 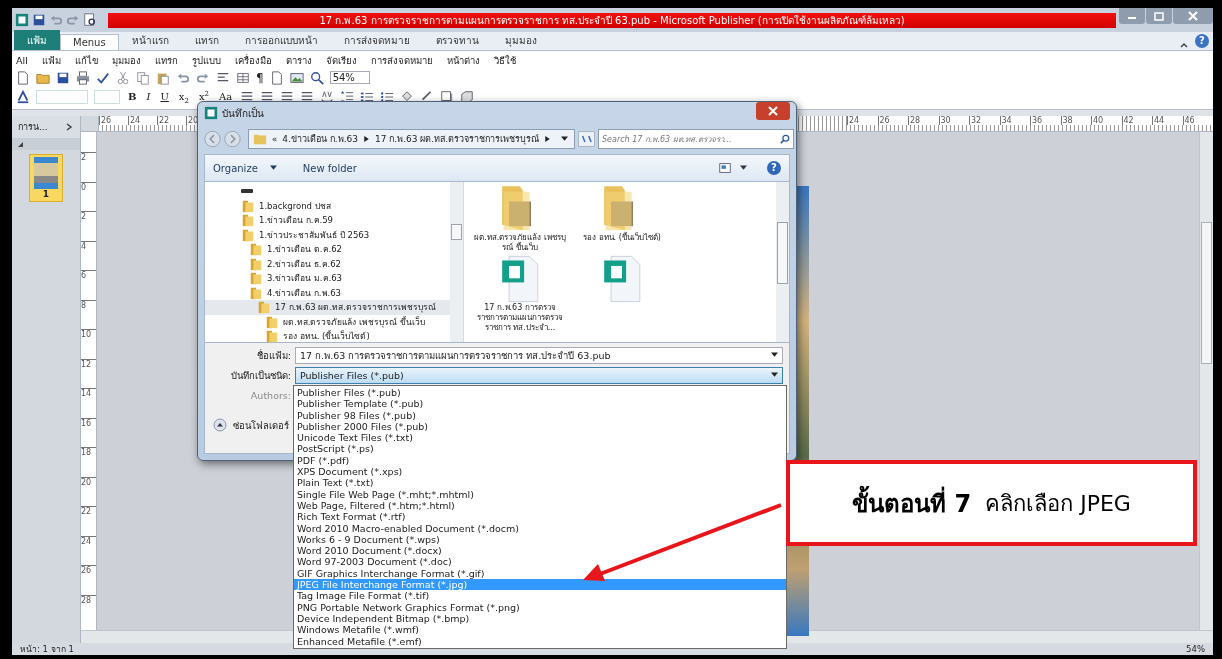 I want to click on page-count: หน้า: 1 จาก 1, so click(x=47, y=649).